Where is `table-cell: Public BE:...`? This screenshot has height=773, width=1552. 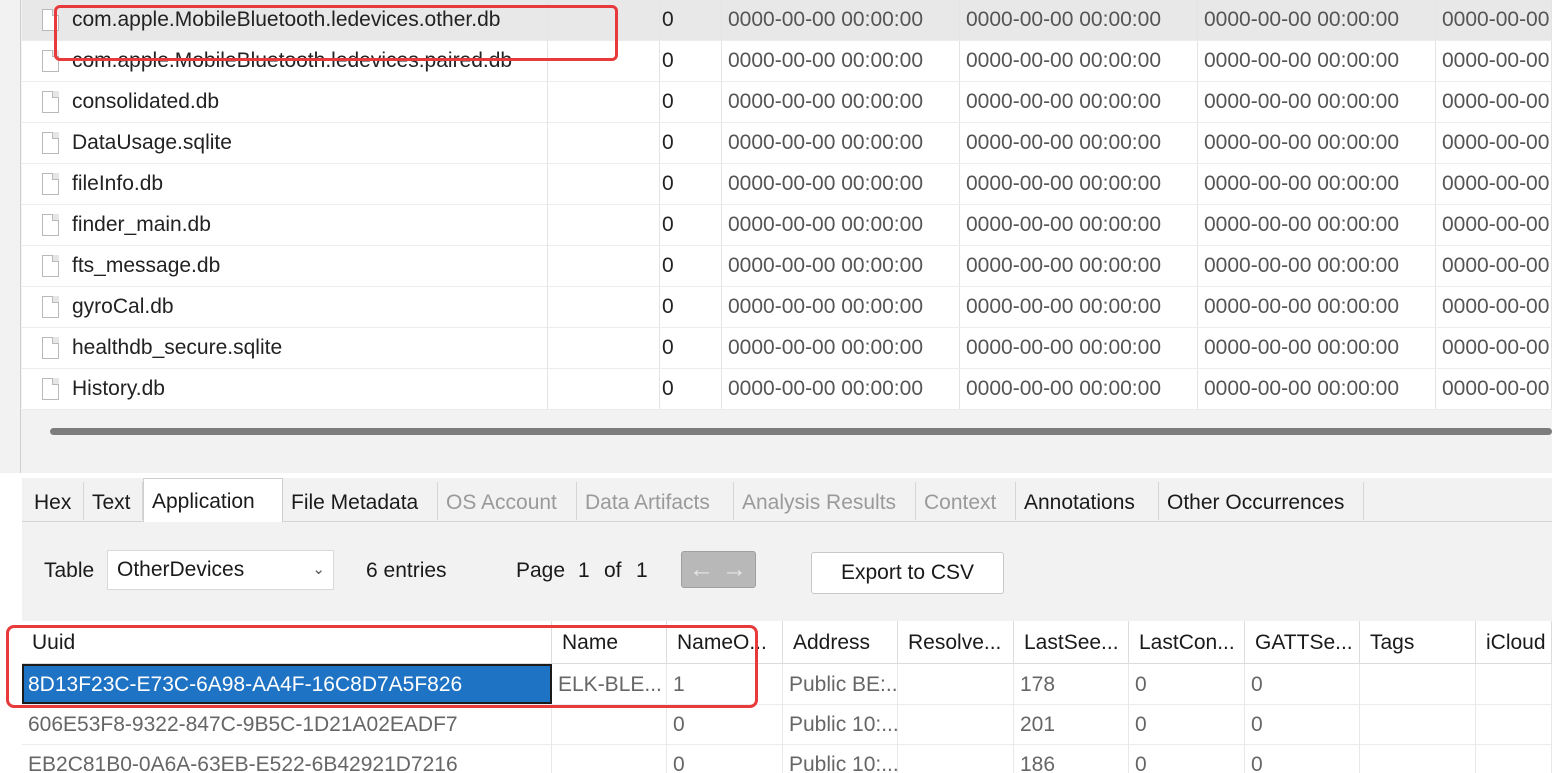
table-cell: Public BE:... is located at coordinates (840, 684).